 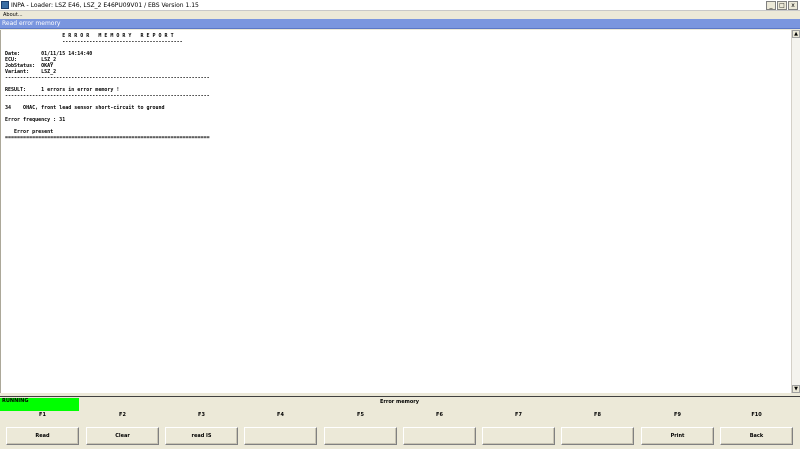 What do you see at coordinates (201, 436) in the screenshot?
I see `fkey-button-3: read IS` at bounding box center [201, 436].